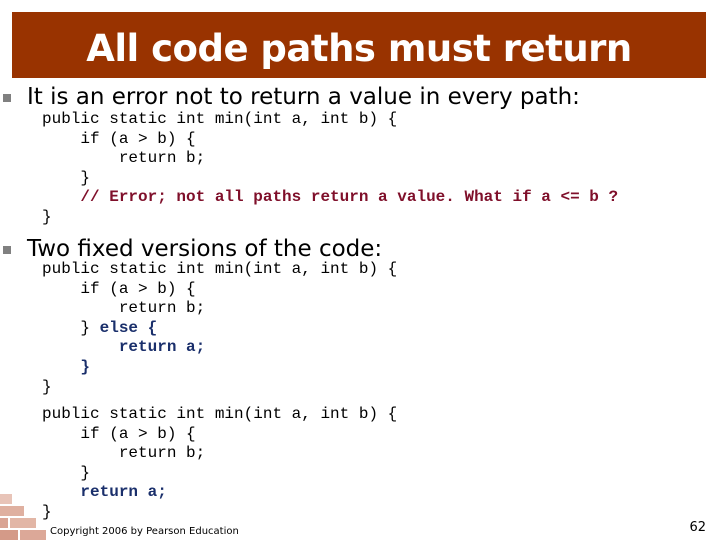  I want to click on title-bar: All code paths must return, so click(359, 45).